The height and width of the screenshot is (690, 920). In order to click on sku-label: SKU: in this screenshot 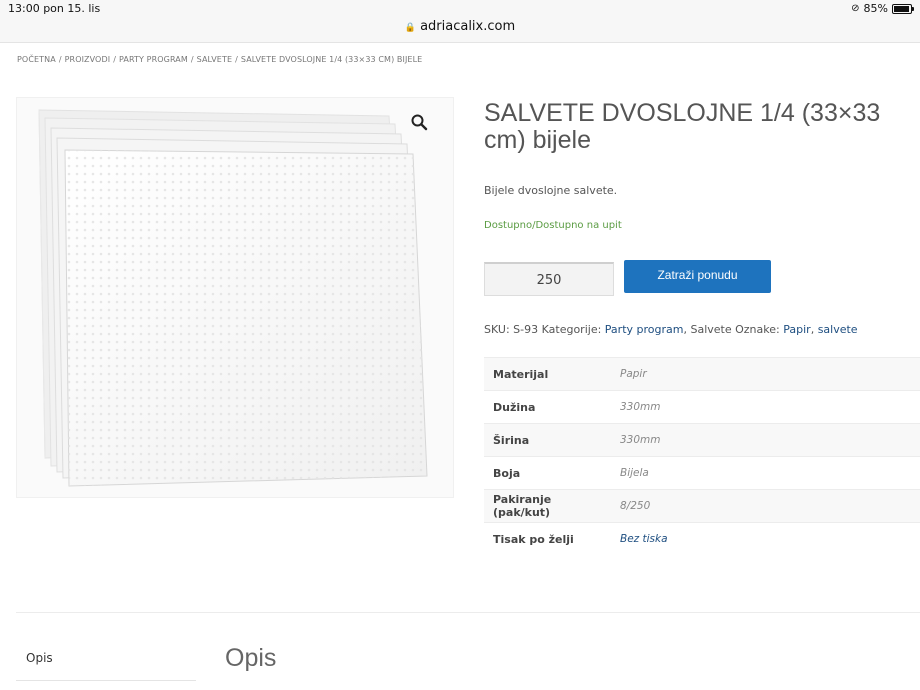, I will do `click(497, 329)`.